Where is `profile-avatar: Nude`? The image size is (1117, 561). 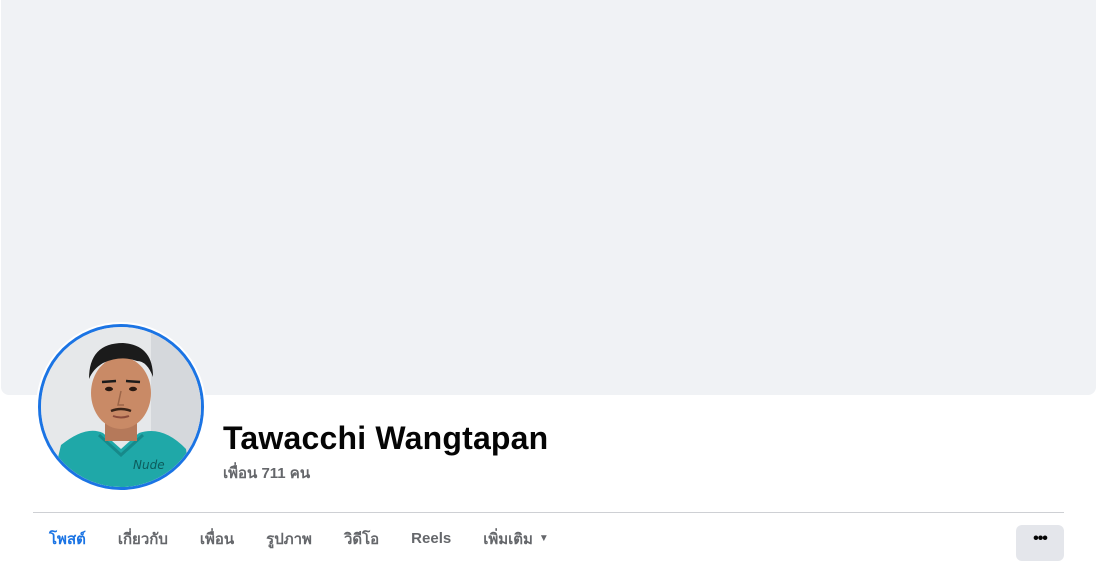
profile-avatar: Nude is located at coordinates (121, 407).